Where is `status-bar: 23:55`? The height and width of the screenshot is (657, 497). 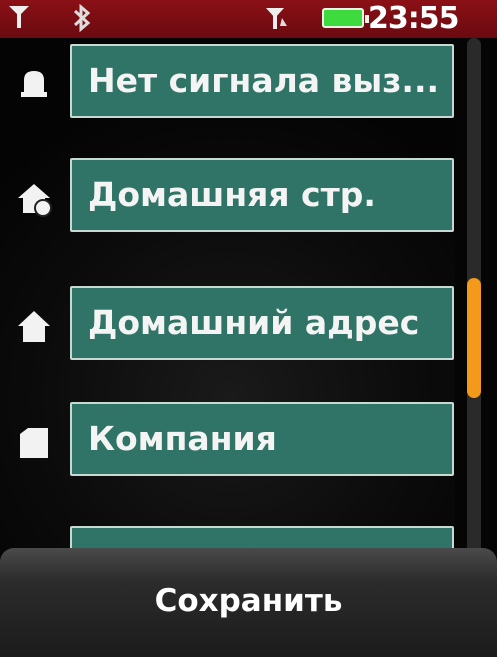
status-bar: 23:55 is located at coordinates (248, 19).